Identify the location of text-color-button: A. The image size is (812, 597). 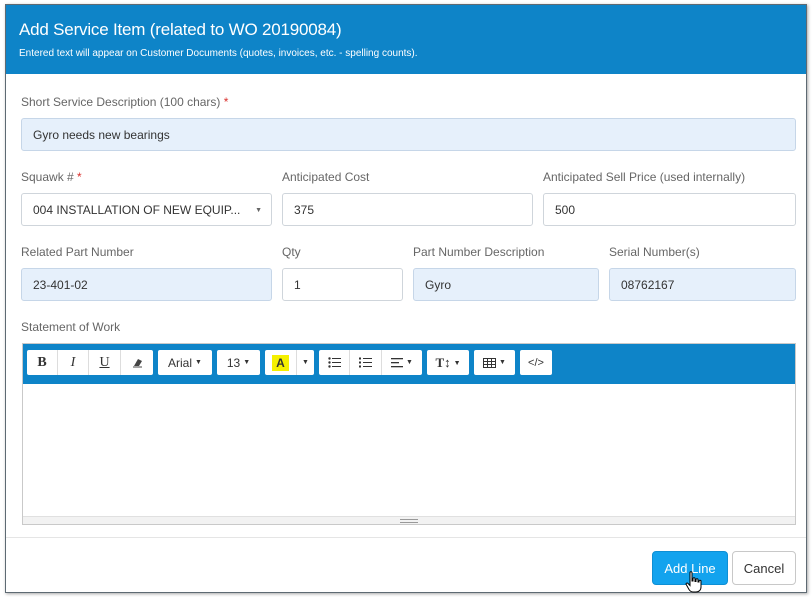
(281, 362).